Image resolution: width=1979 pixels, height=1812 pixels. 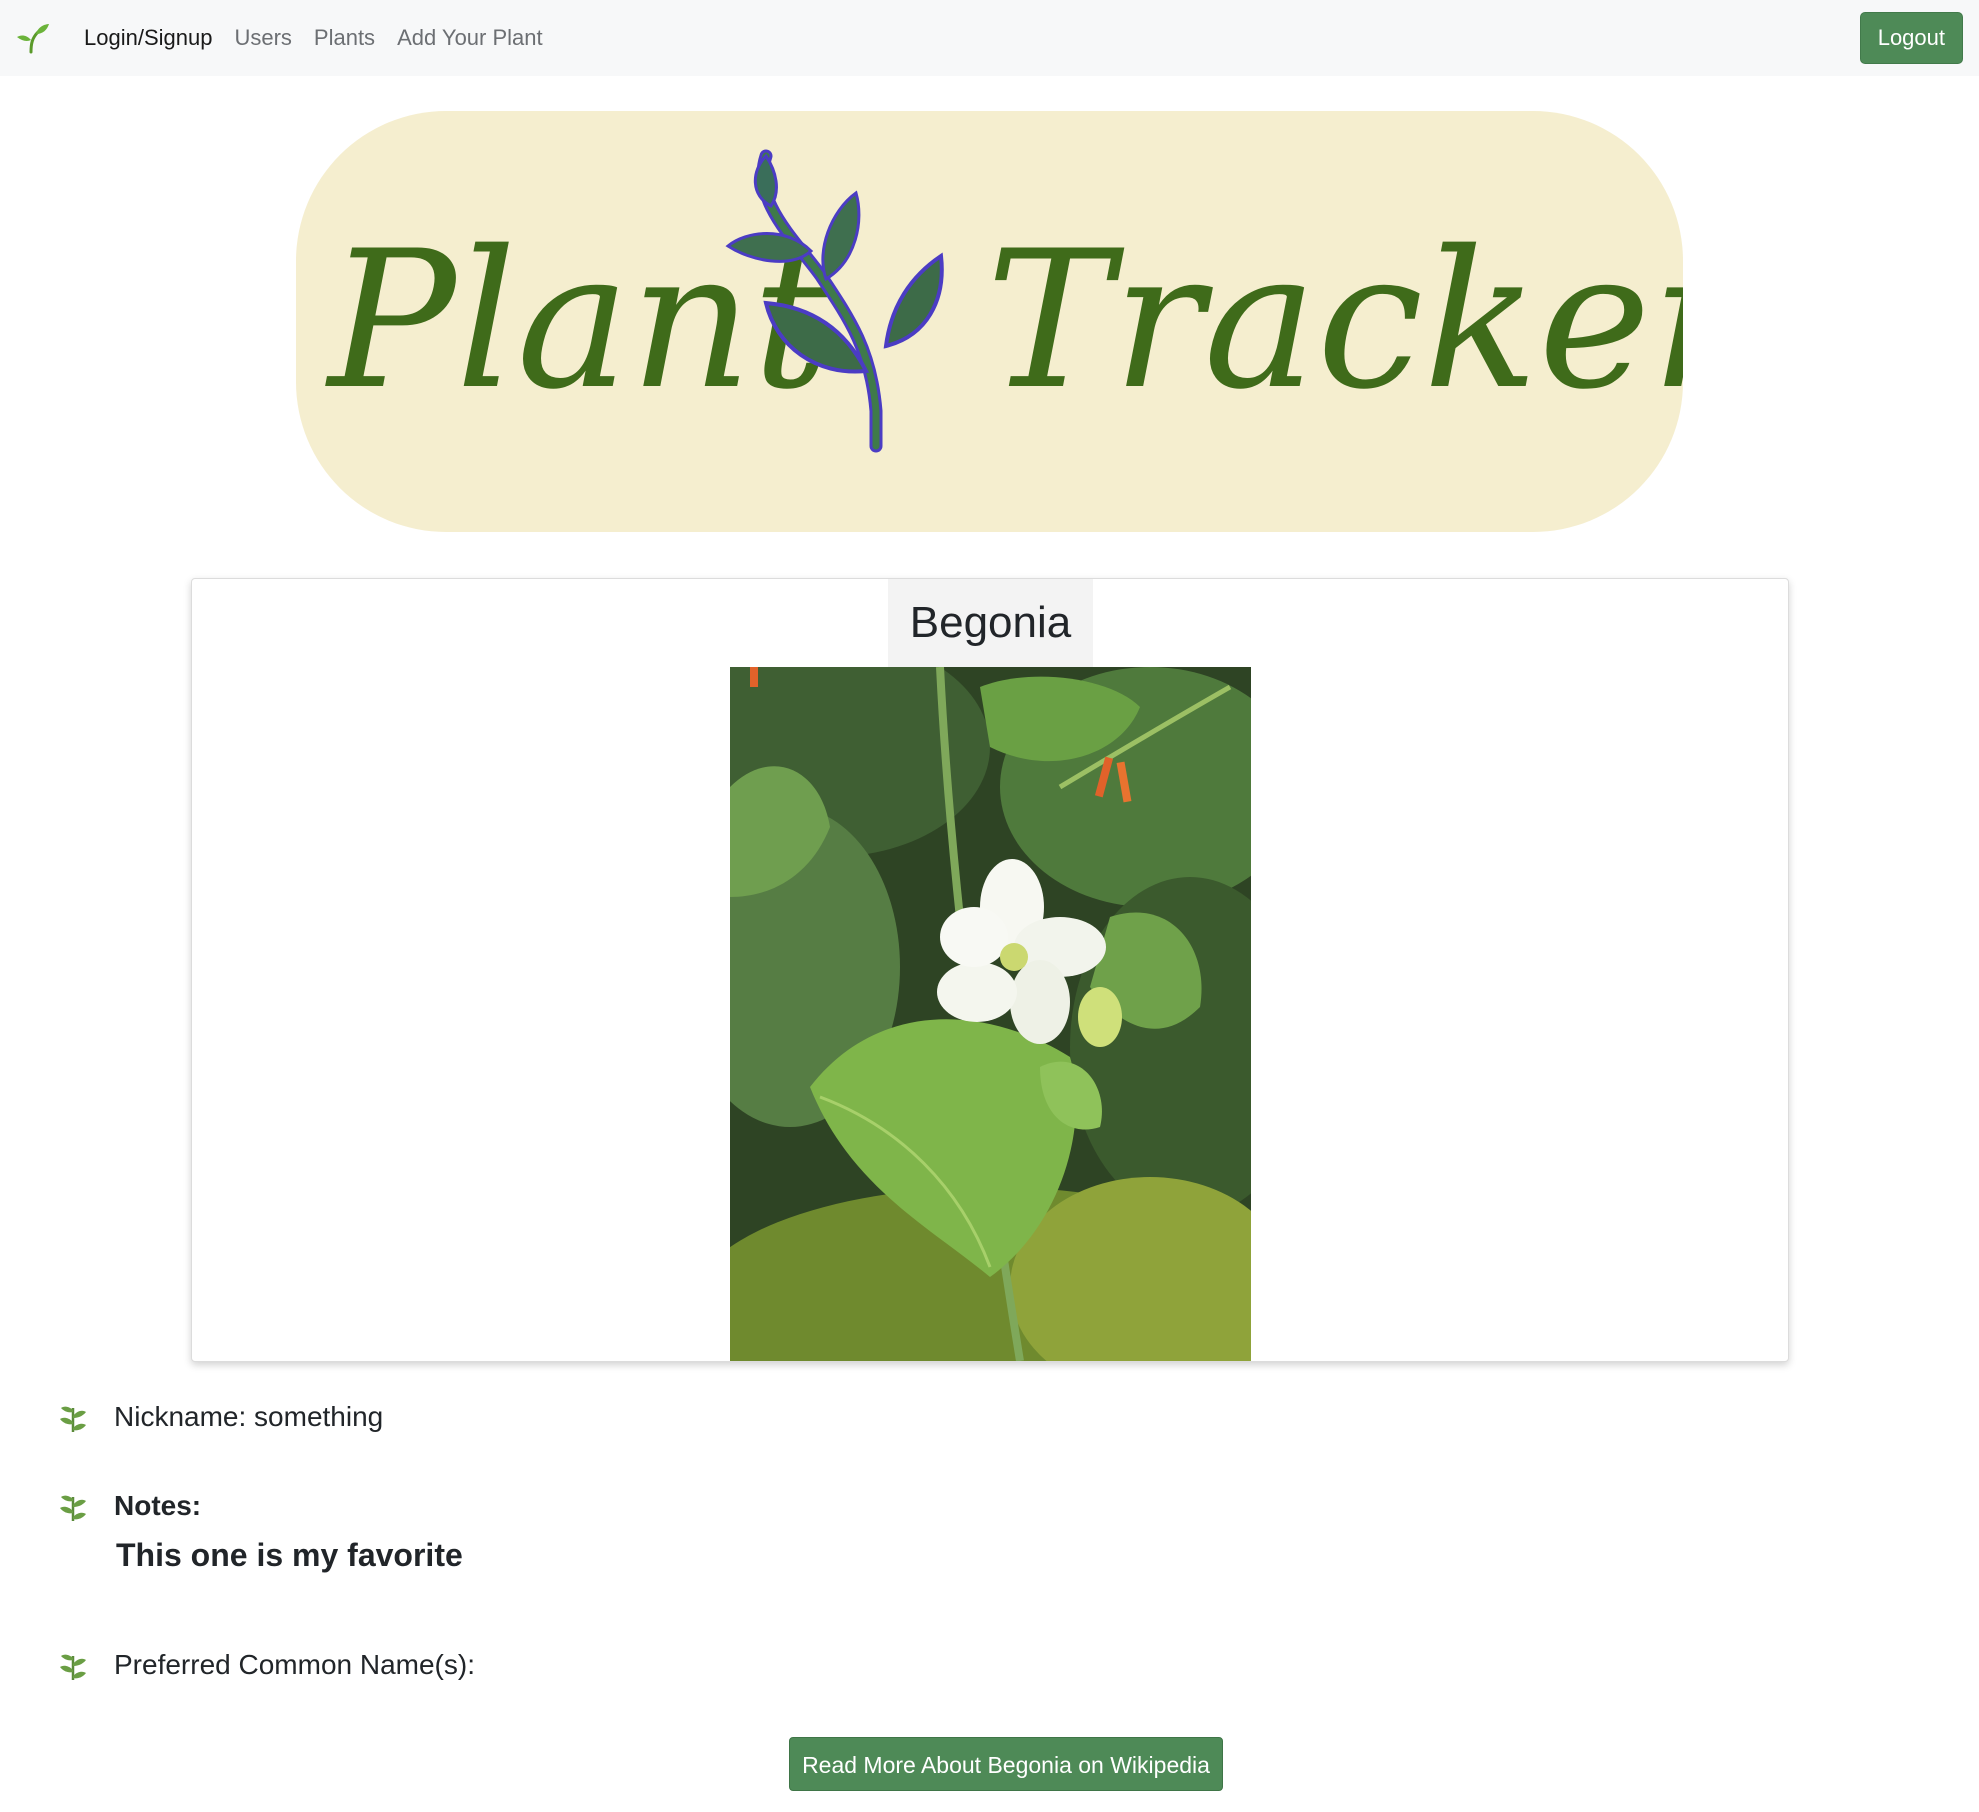 What do you see at coordinates (294, 1664) in the screenshot?
I see `common-name-label: Preferred Common Name(s):` at bounding box center [294, 1664].